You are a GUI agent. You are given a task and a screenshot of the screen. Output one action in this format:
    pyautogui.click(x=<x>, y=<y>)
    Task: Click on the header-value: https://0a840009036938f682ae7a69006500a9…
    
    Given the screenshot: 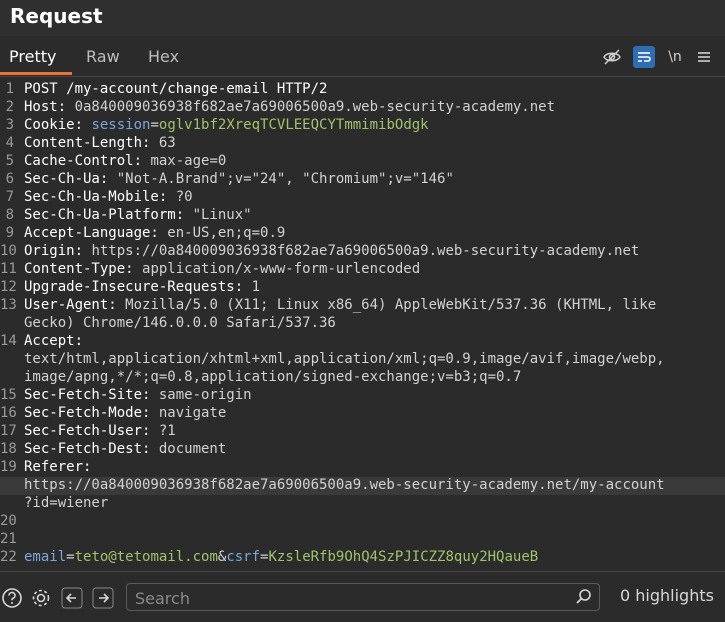 What is the action you would take?
    pyautogui.click(x=344, y=485)
    